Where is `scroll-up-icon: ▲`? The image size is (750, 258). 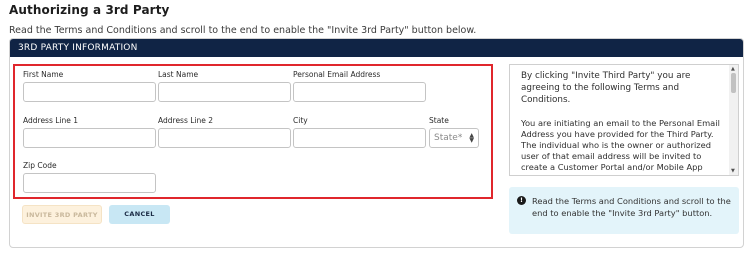
scroll-up-icon: ▲ is located at coordinates (733, 69).